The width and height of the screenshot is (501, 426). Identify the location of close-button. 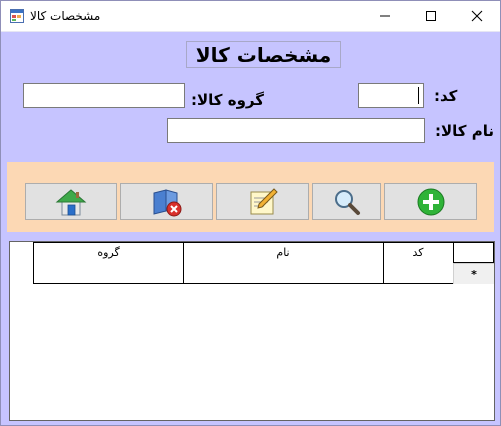
(477, 16).